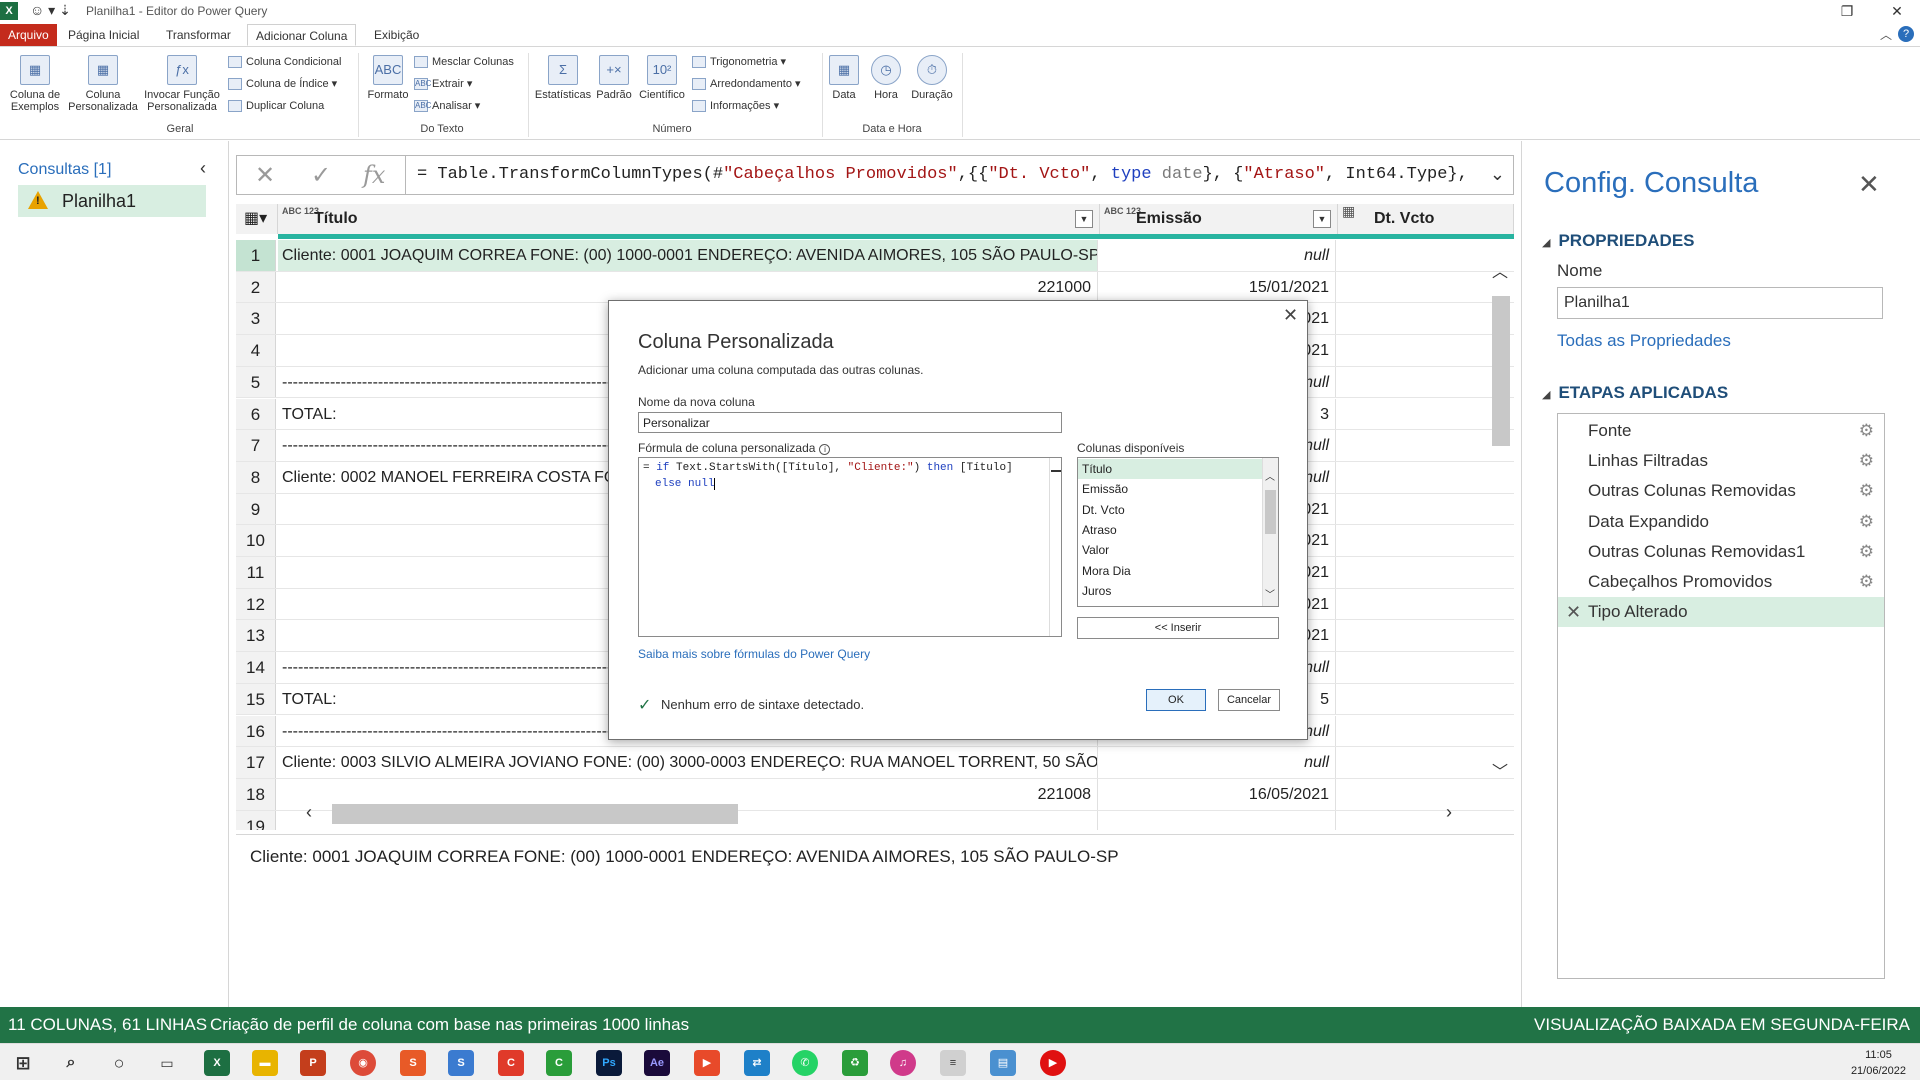 The image size is (1920, 1080). What do you see at coordinates (1170, 603) in the screenshot?
I see `column-list-item: Desconto` at bounding box center [1170, 603].